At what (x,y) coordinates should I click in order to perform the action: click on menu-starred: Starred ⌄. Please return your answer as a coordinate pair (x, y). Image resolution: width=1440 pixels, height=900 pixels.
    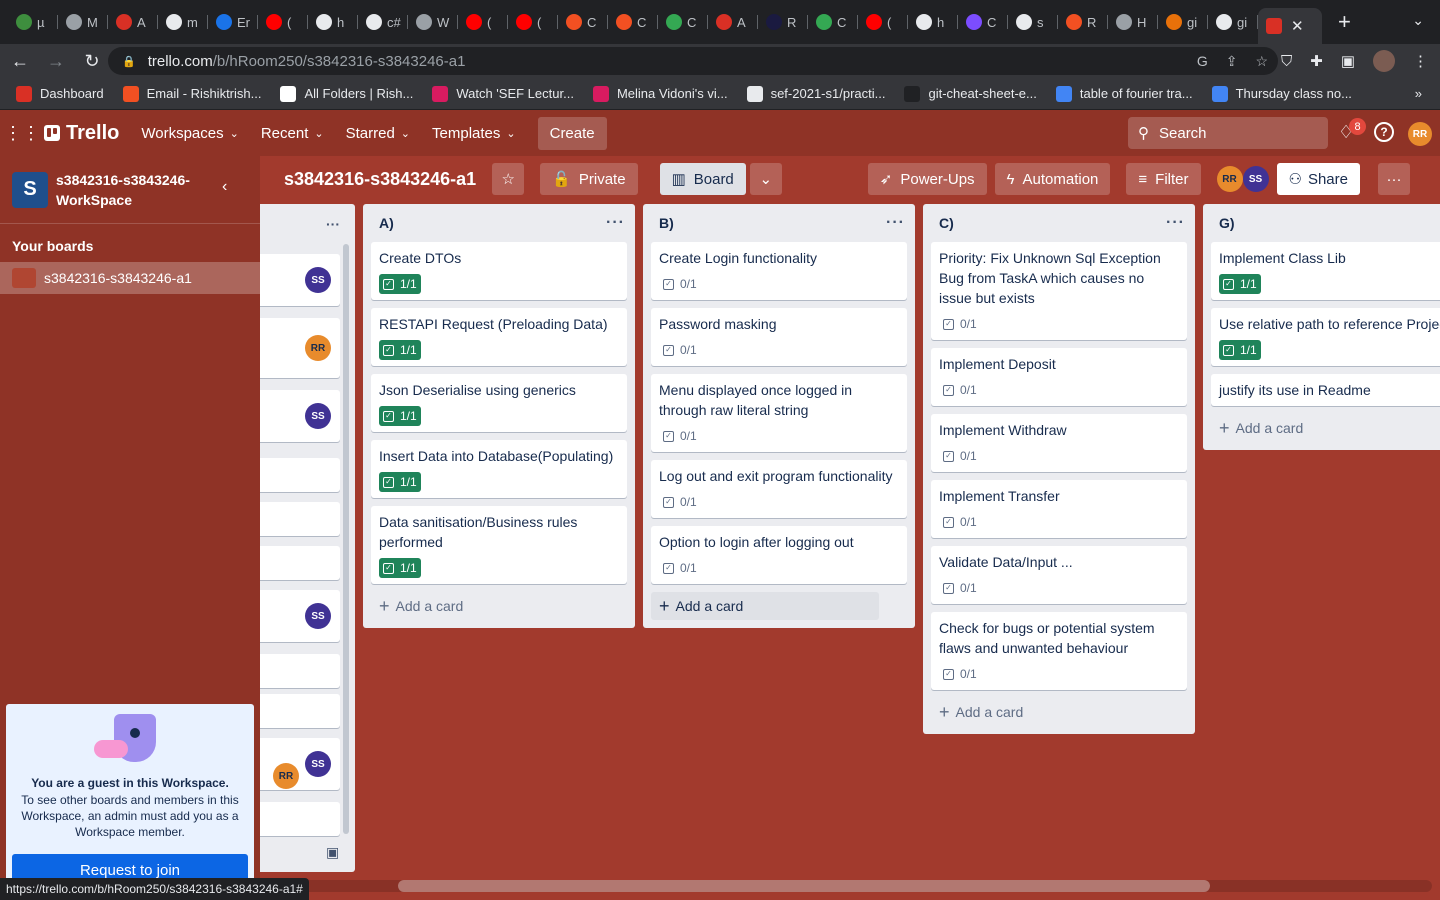
    Looking at the image, I should click on (378, 133).